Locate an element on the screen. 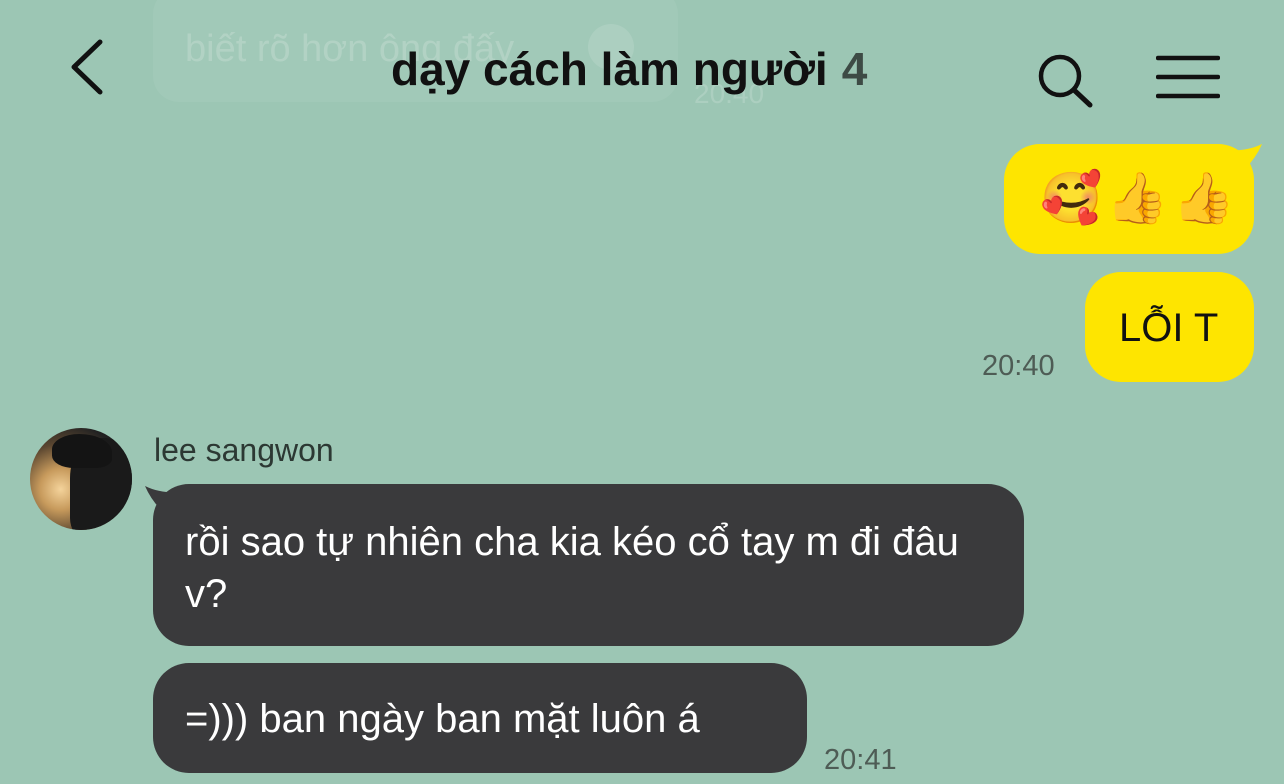  their-message-bubble: =))) ban ngày ban mặt luôn á is located at coordinates (480, 718).